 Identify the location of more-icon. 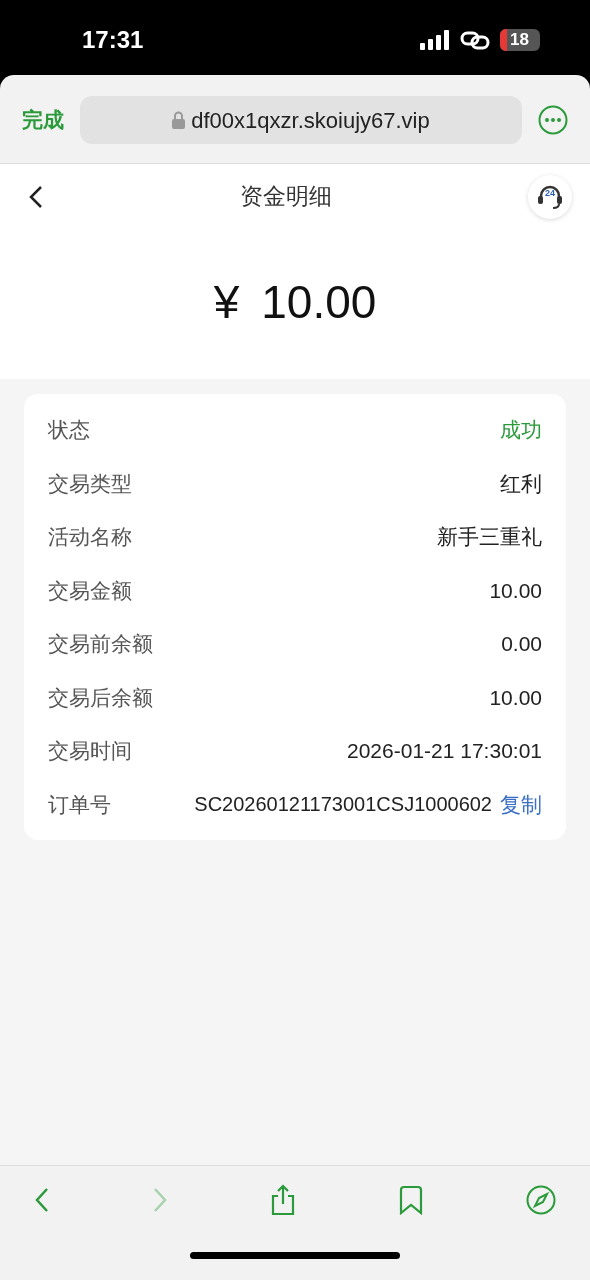
(553, 120).